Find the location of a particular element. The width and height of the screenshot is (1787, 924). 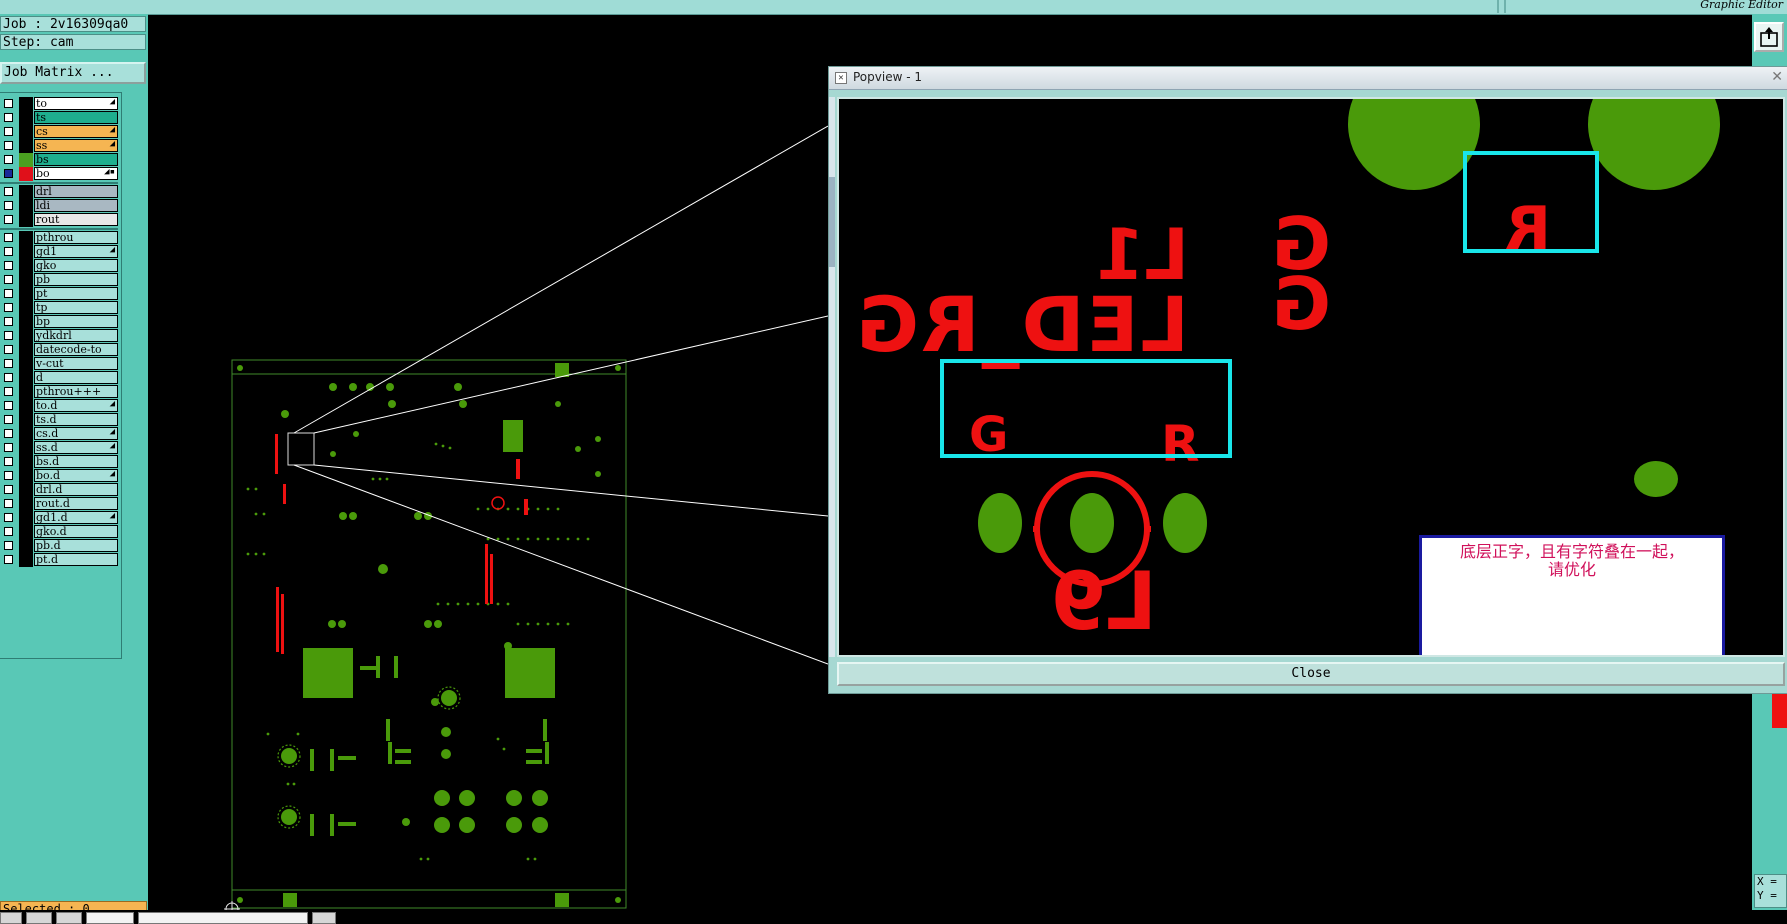

layer-name: cs is located at coordinates (76, 131).